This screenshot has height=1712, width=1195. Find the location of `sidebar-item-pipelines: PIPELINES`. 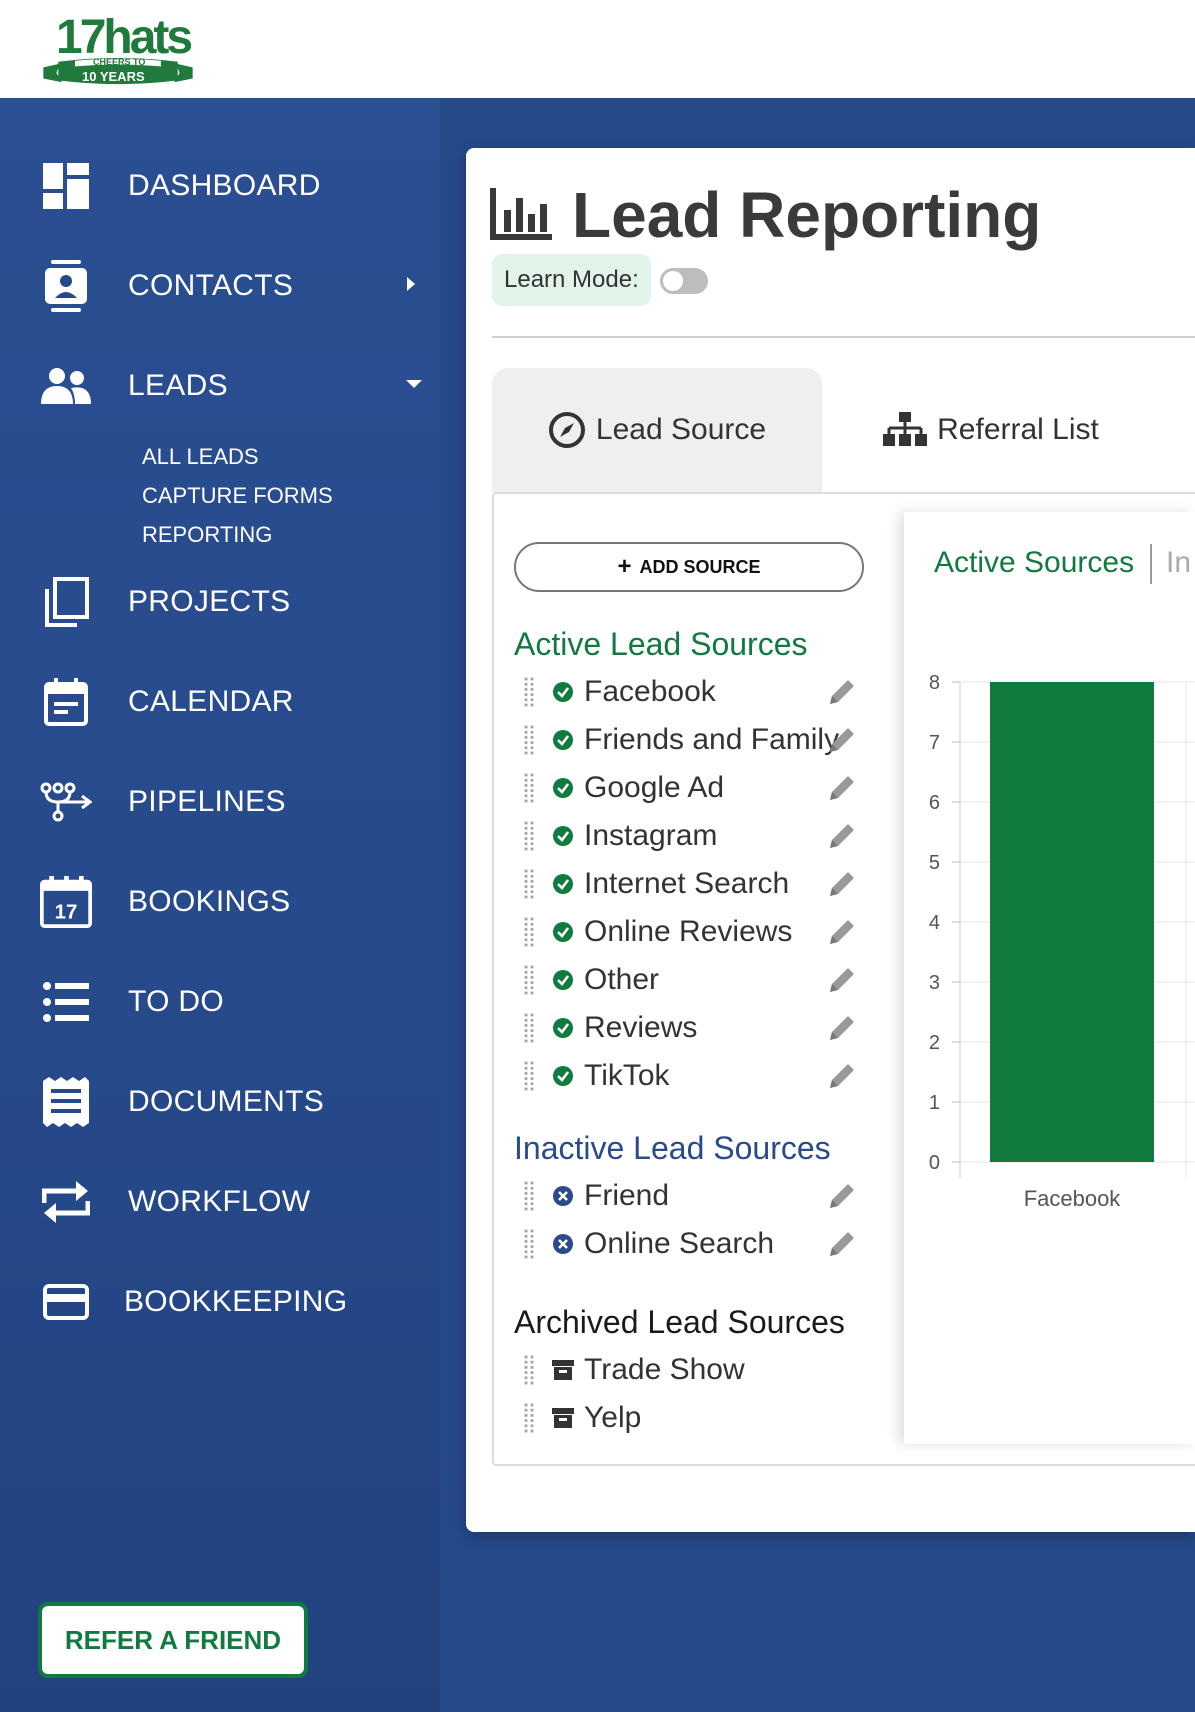

sidebar-item-pipelines: PIPELINES is located at coordinates (163, 802).